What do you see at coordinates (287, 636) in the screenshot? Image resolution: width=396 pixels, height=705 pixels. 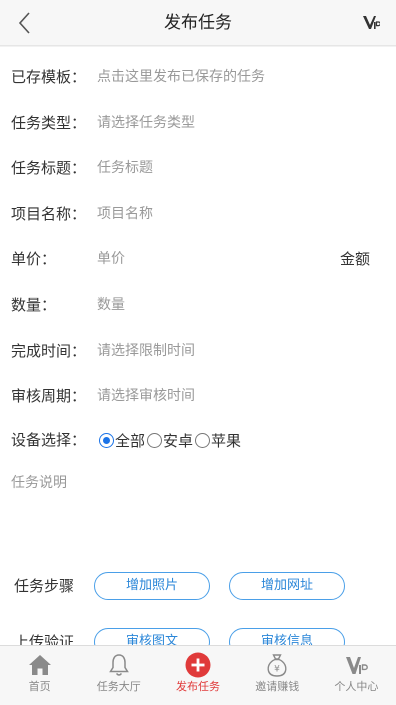 I see `review-info-button: 审核信息` at bounding box center [287, 636].